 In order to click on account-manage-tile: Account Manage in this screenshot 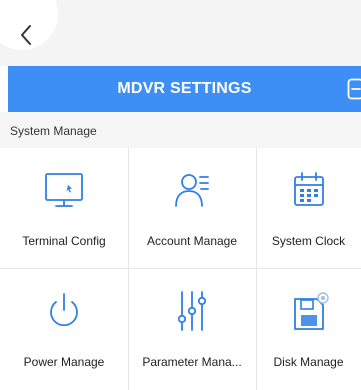, I will do `click(192, 208)`.